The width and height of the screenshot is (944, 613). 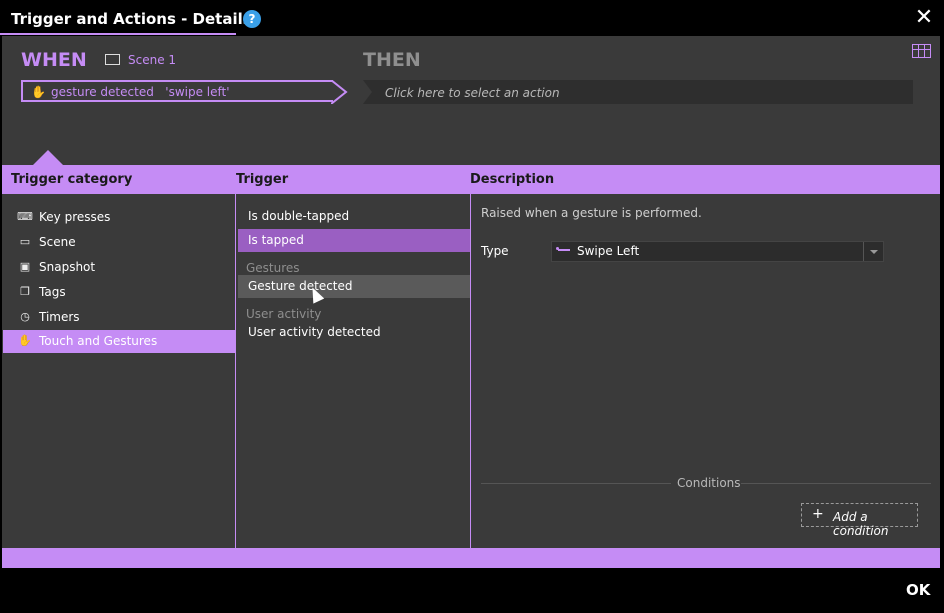 What do you see at coordinates (67, 267) in the screenshot?
I see `category-label: Snapshot` at bounding box center [67, 267].